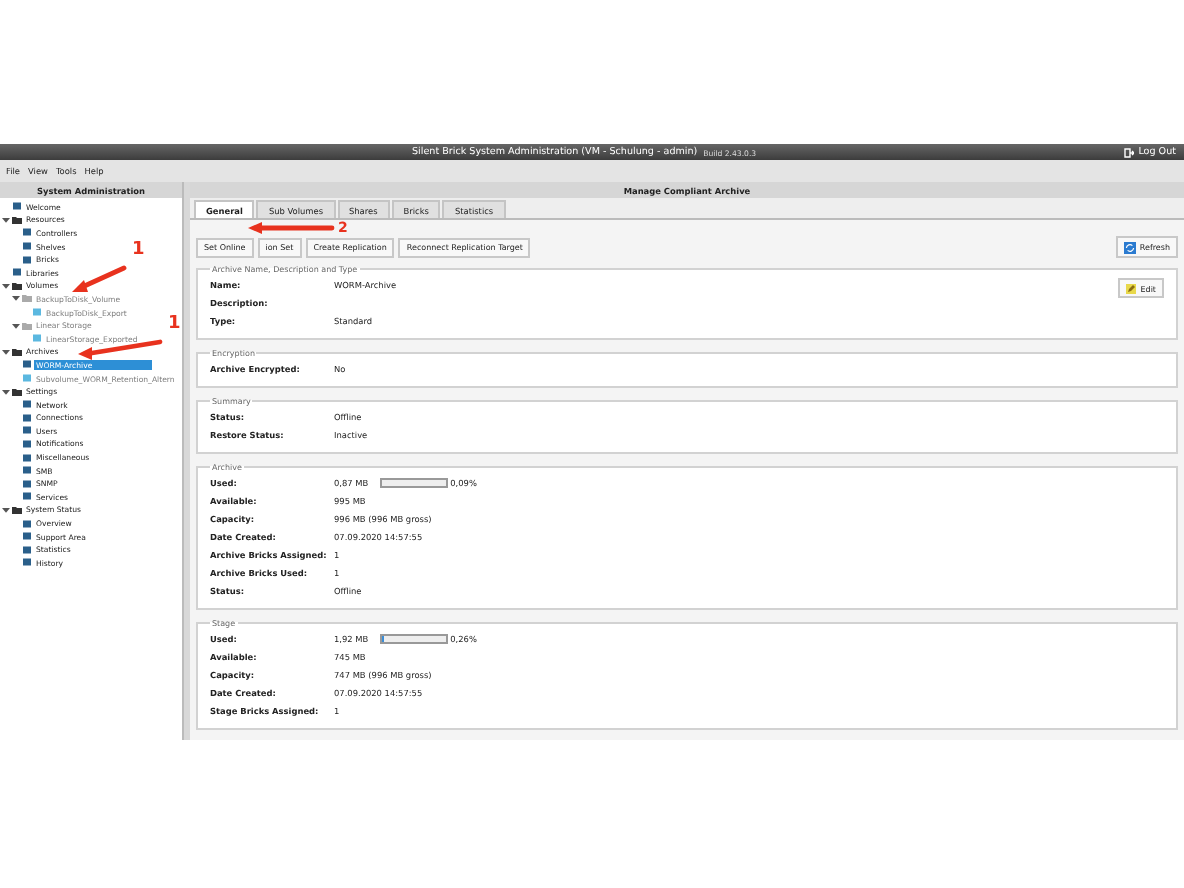  Describe the element at coordinates (1129, 152) in the screenshot. I see `logout-icon` at that location.